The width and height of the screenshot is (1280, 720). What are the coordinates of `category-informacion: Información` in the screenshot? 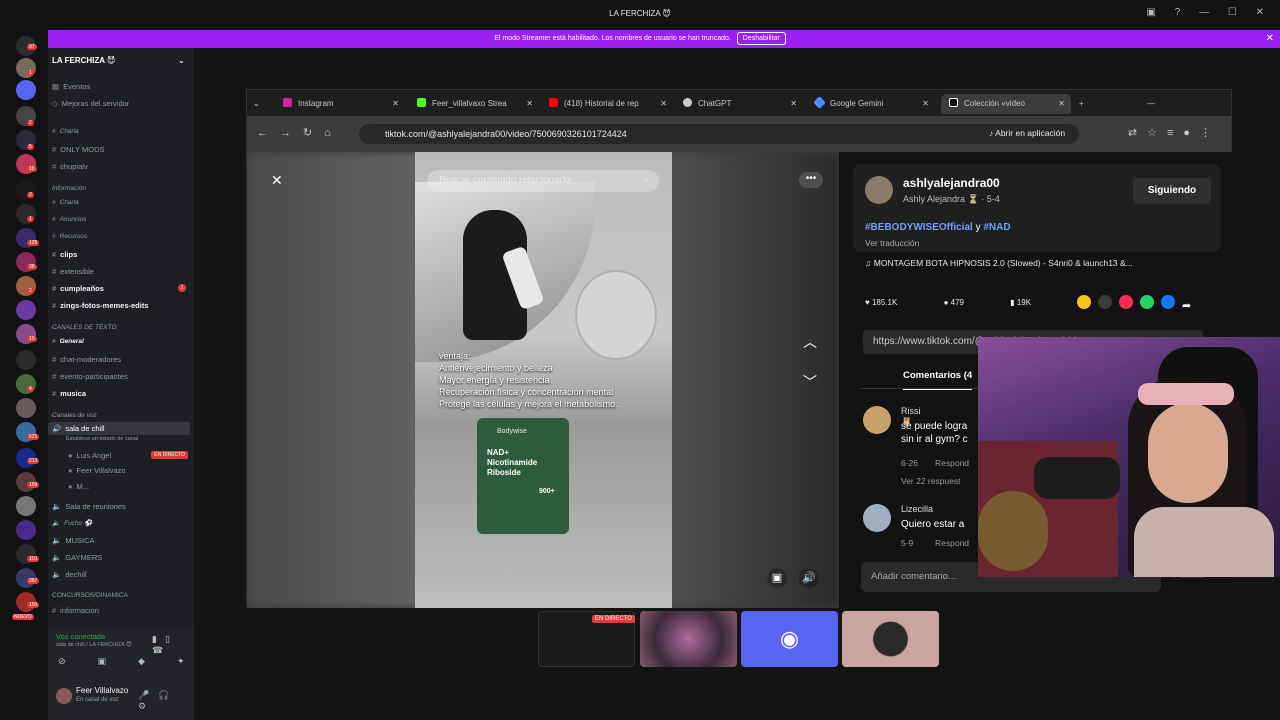 It's located at (69, 188).